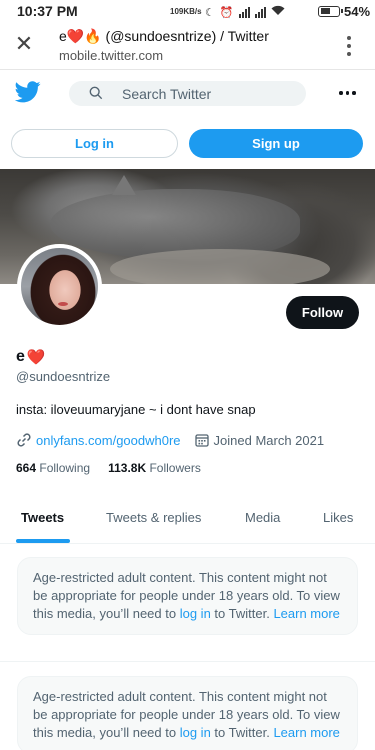 This screenshot has width=375, height=750. What do you see at coordinates (226, 12) in the screenshot?
I see `alarm-icon: ⏰` at bounding box center [226, 12].